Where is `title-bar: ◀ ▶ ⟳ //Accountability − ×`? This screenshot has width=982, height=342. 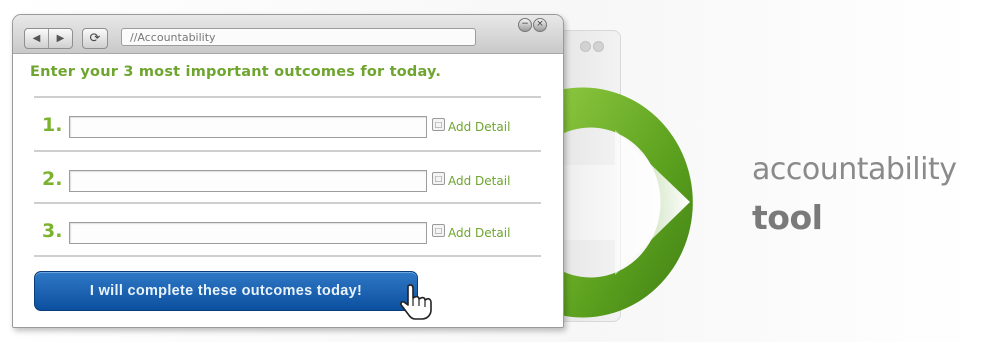 title-bar: ◀ ▶ ⟳ //Accountability − × is located at coordinates (288, 34).